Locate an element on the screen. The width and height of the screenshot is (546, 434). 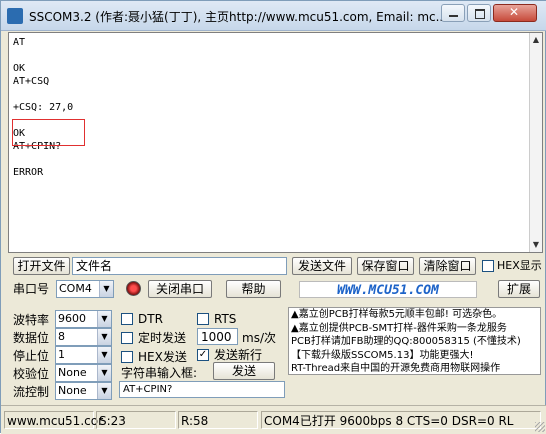
hex-display-checkbox is located at coordinates (488, 266).